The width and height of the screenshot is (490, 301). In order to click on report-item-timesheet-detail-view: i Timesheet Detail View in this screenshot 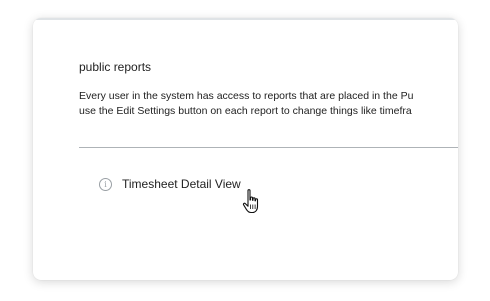, I will do `click(170, 184)`.